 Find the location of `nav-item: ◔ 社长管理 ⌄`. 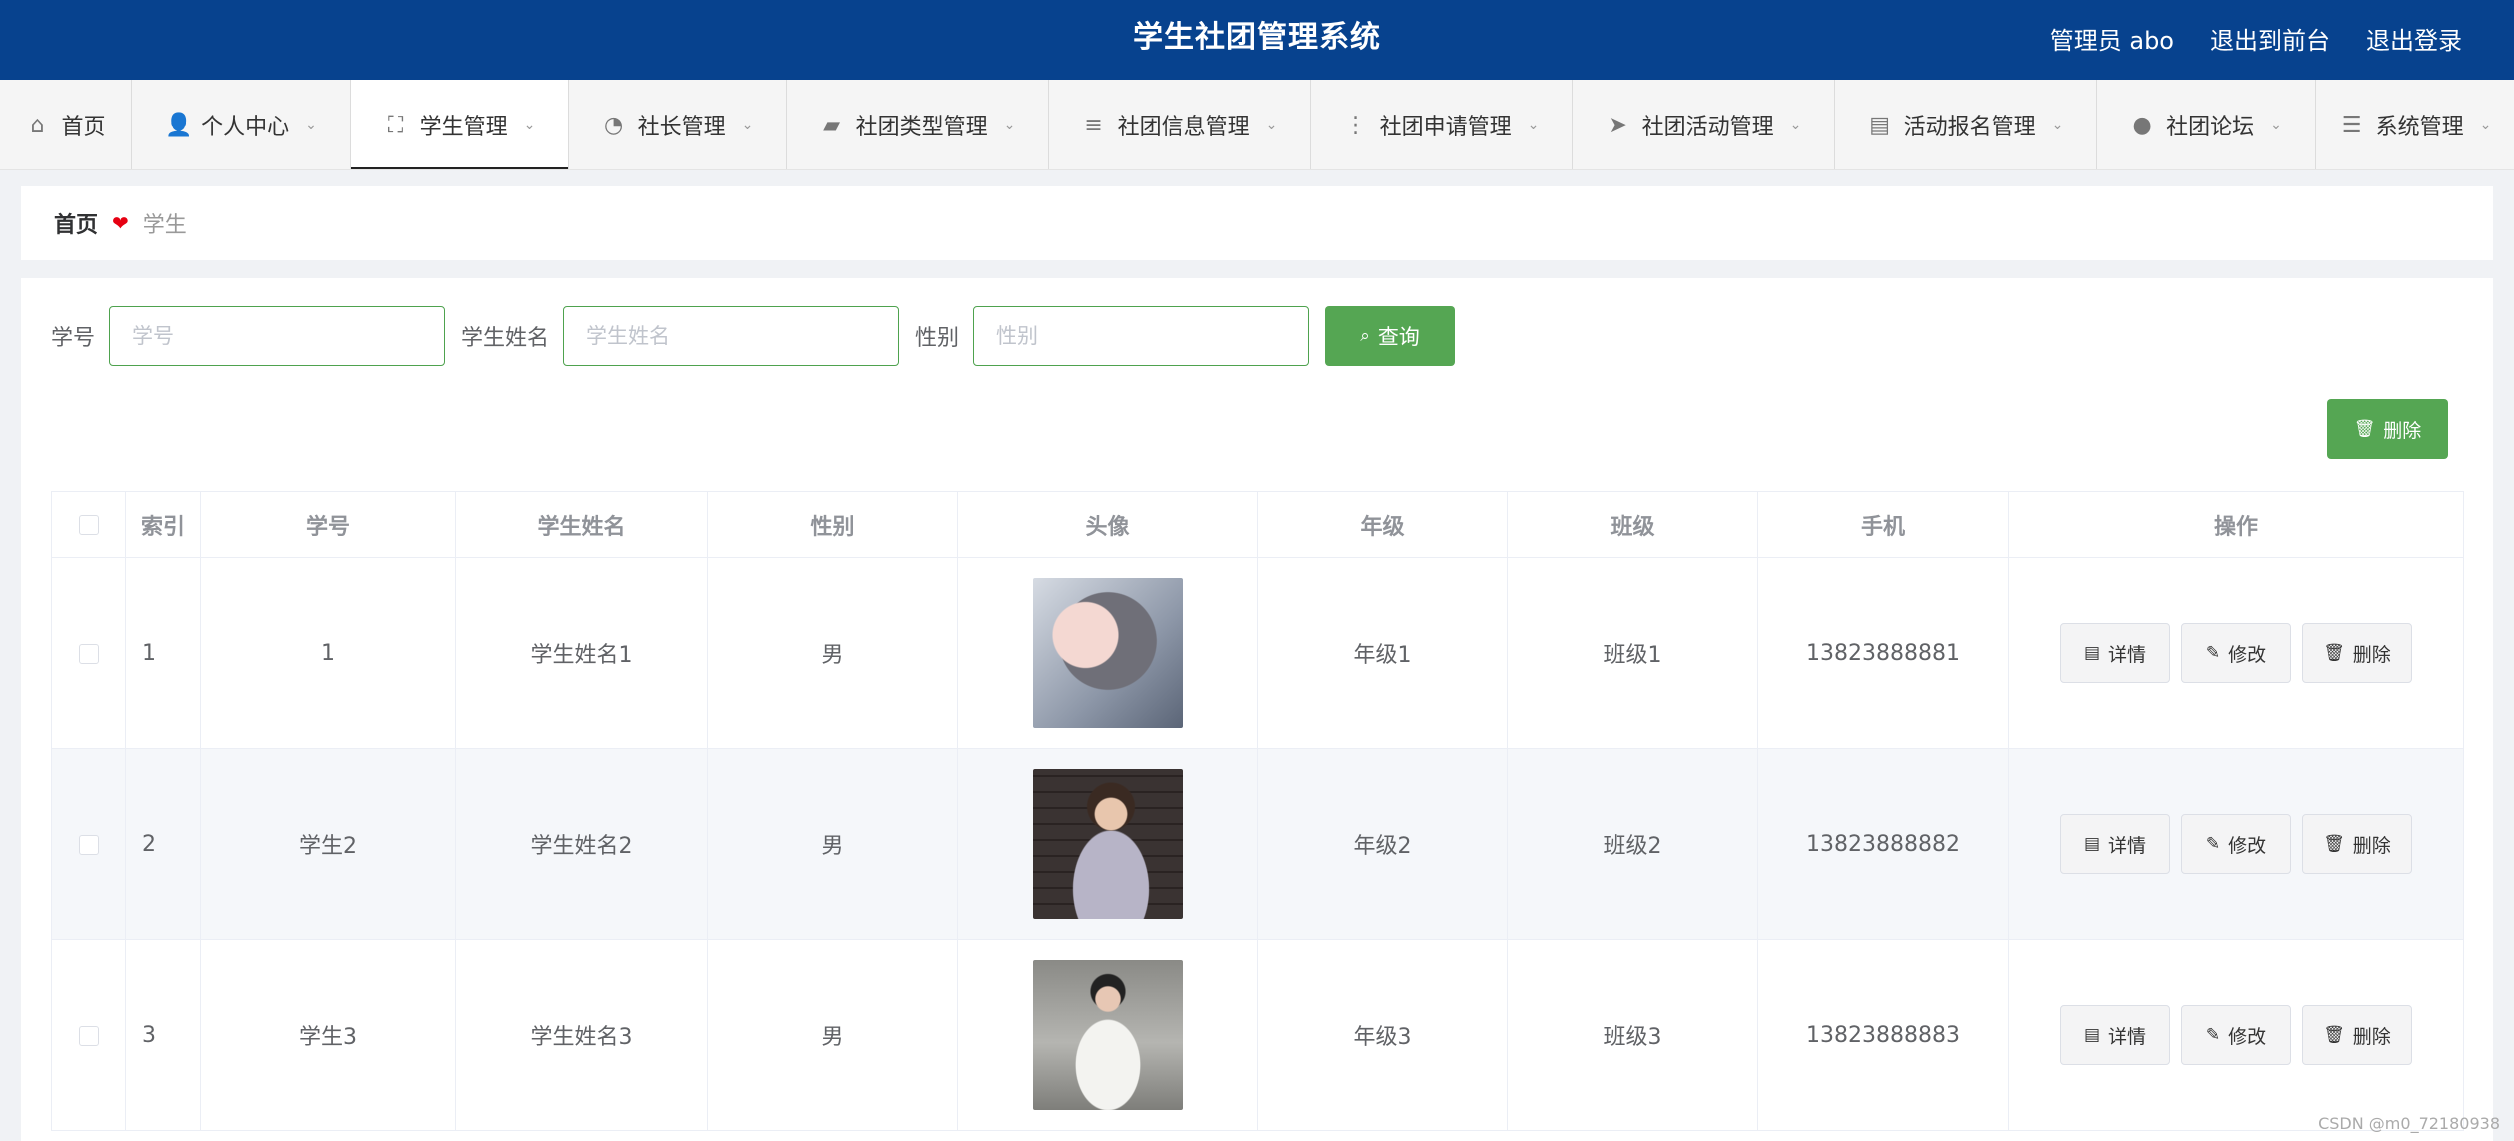

nav-item: ◔ 社长管理 ⌄ is located at coordinates (678, 124).